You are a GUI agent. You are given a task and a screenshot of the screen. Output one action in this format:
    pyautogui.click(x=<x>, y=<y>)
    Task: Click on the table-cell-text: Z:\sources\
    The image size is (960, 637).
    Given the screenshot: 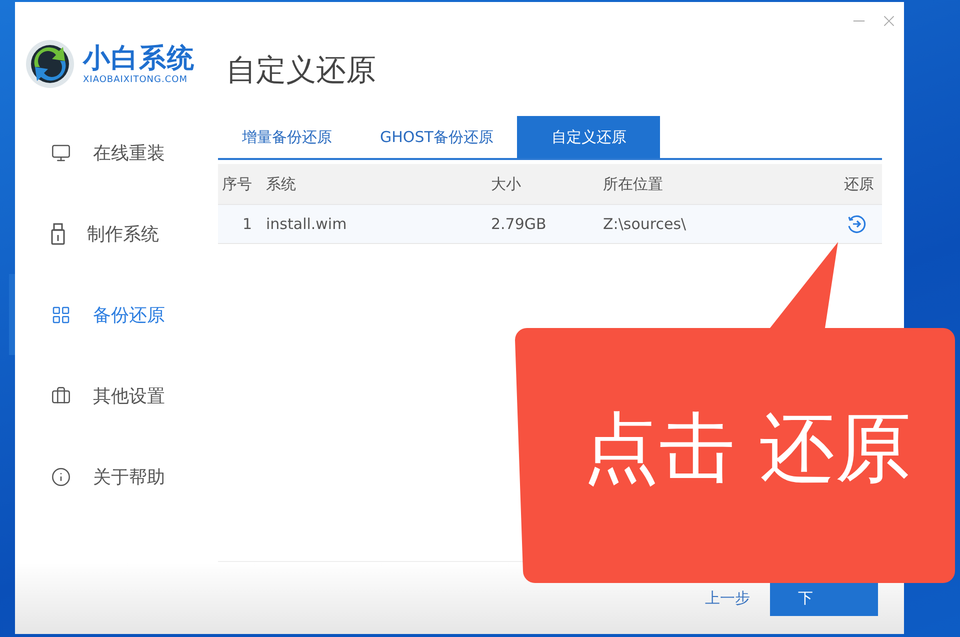 What is the action you would take?
    pyautogui.click(x=645, y=224)
    